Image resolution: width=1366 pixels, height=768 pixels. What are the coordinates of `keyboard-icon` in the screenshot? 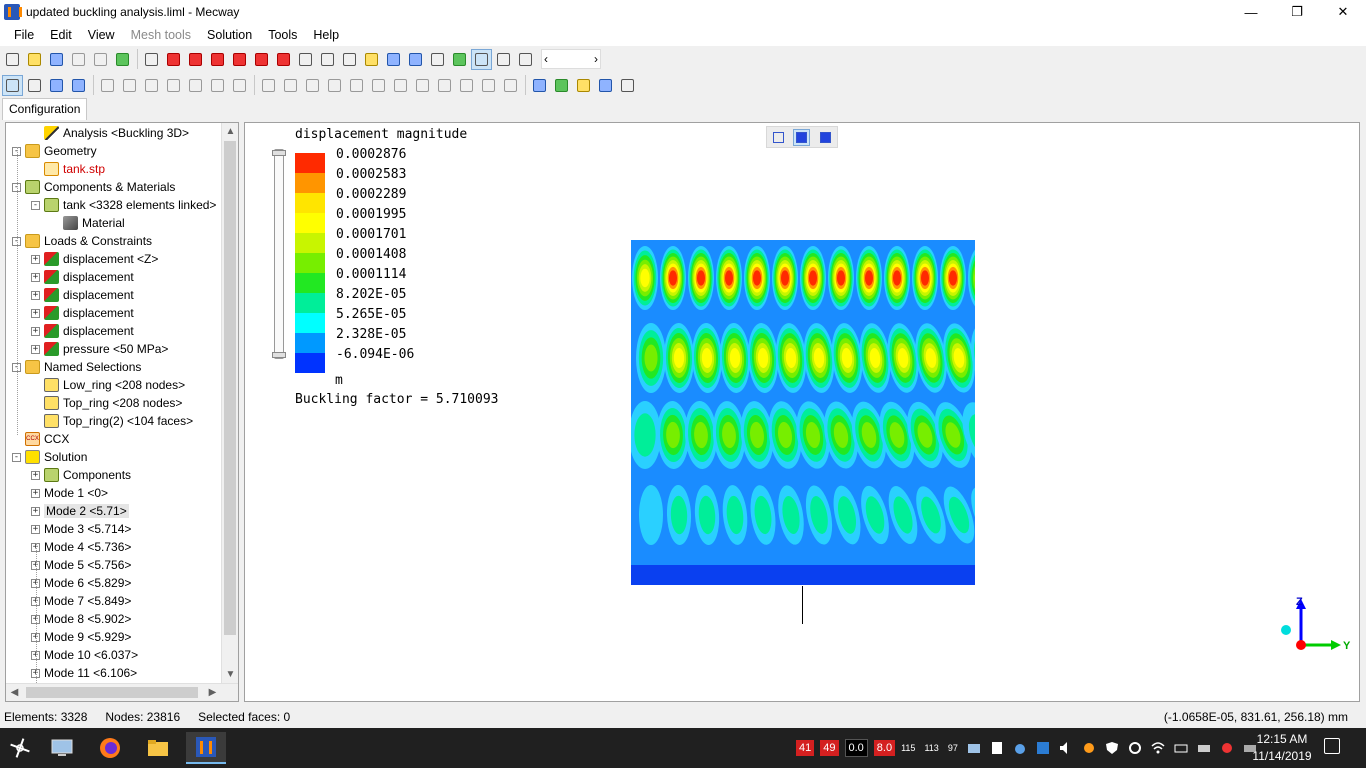 It's located at (1181, 748).